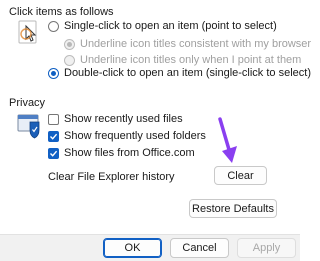 Image resolution: width=320 pixels, height=261 pixels. What do you see at coordinates (233, 208) in the screenshot?
I see `restore-defaults-button: Restore Defaults` at bounding box center [233, 208].